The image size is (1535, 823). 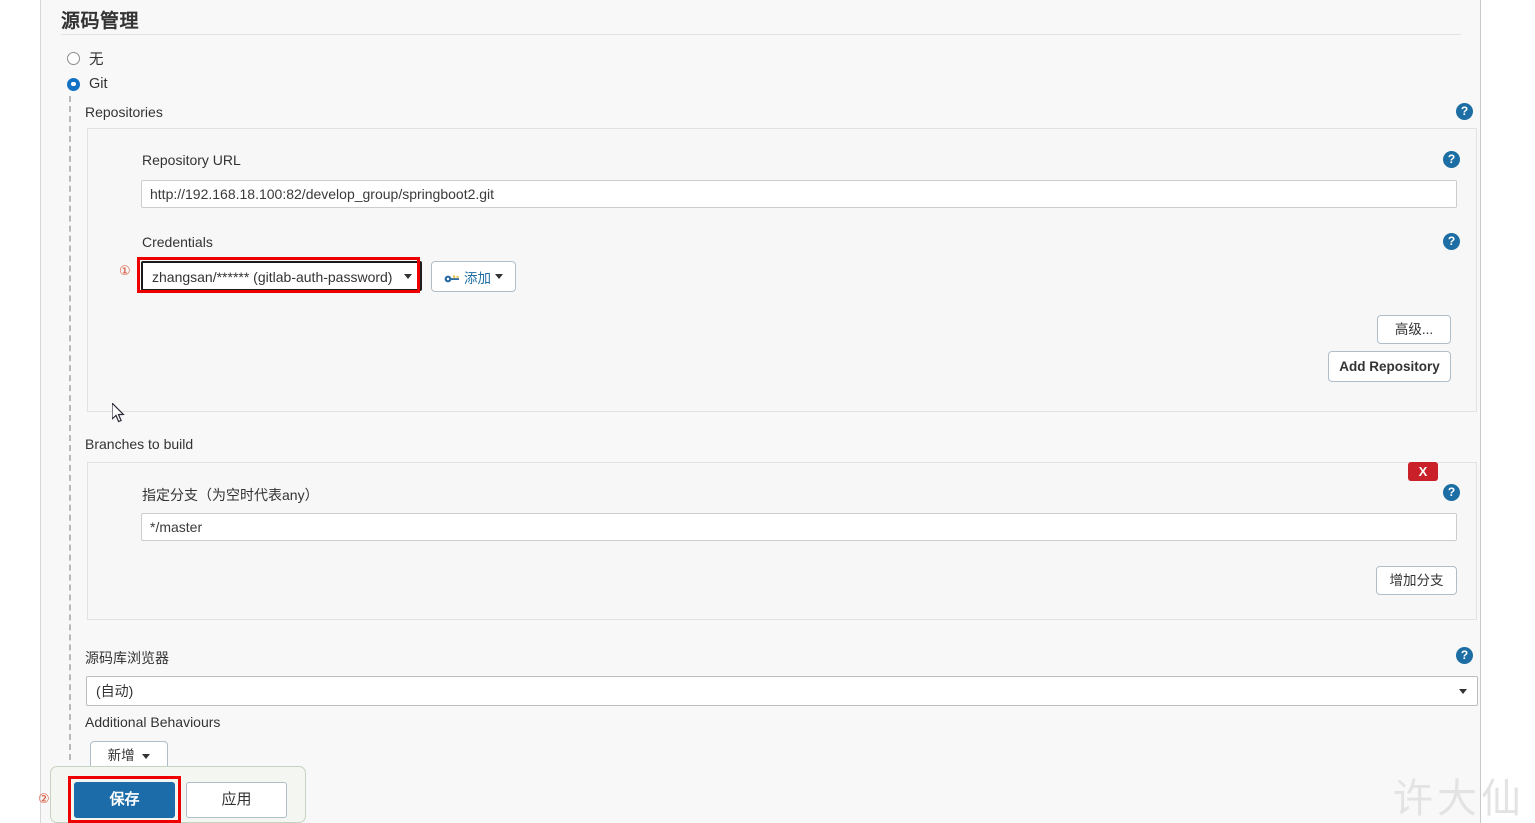 I want to click on scm-option-none: 无, so click(x=85, y=58).